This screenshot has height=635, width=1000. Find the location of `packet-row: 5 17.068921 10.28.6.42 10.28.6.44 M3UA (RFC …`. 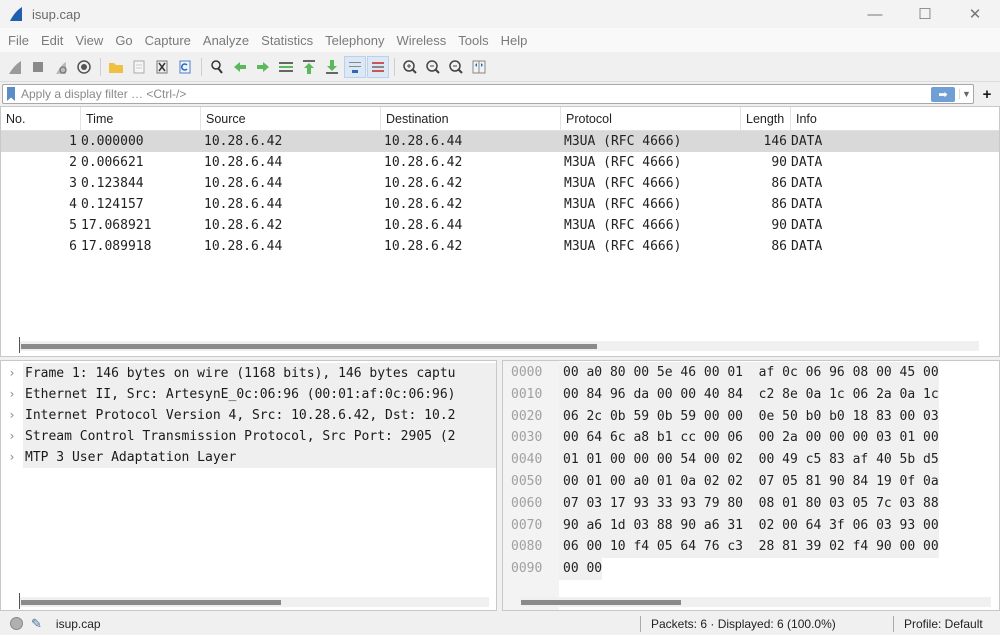

packet-row: 5 17.068921 10.28.6.42 10.28.6.44 M3UA (RFC … is located at coordinates (500, 225).